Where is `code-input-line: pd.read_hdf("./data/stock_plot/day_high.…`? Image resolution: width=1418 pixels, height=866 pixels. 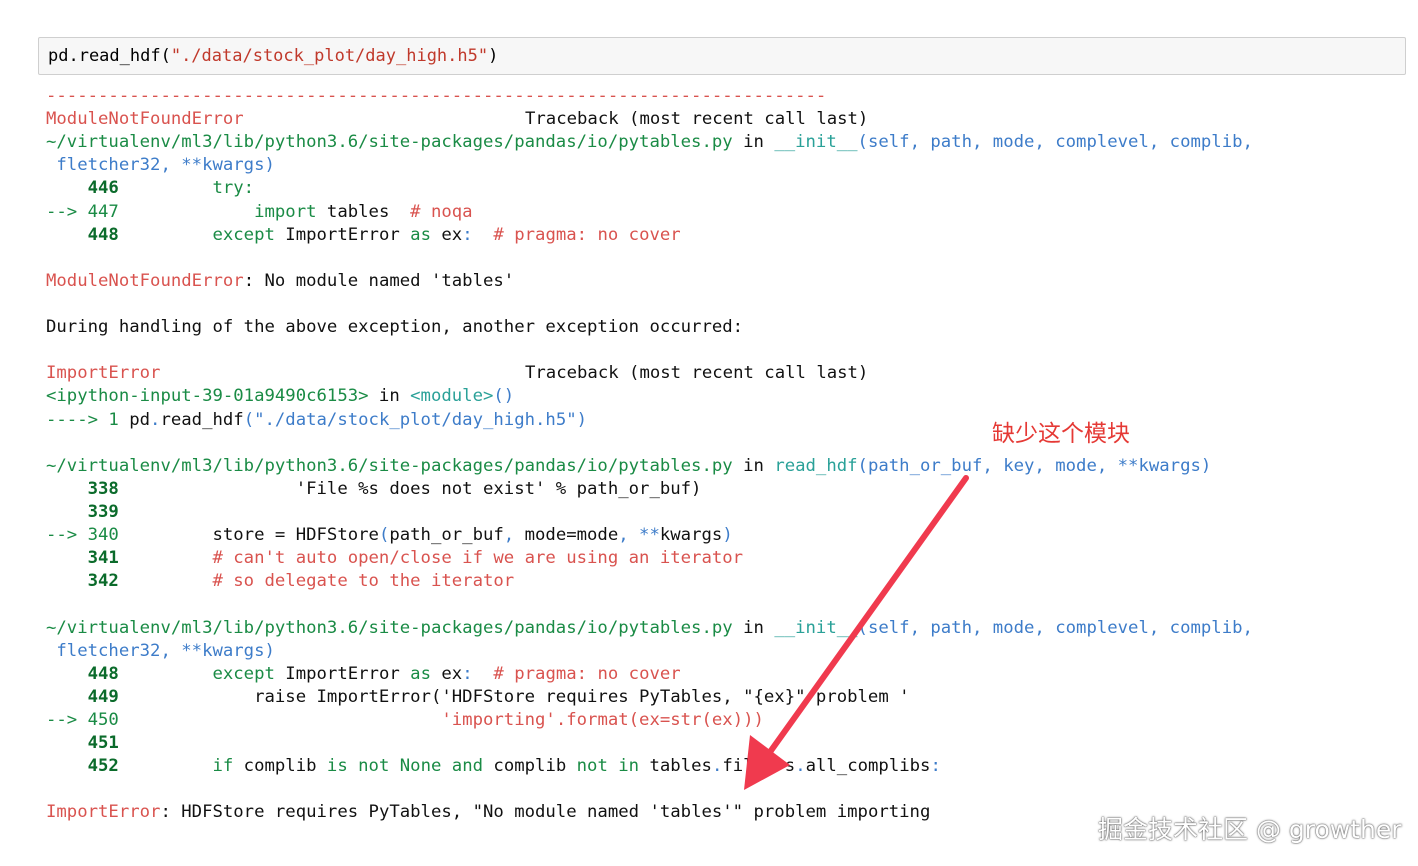 code-input-line: pd.read_hdf("./data/stock_plot/day_high.… is located at coordinates (273, 56).